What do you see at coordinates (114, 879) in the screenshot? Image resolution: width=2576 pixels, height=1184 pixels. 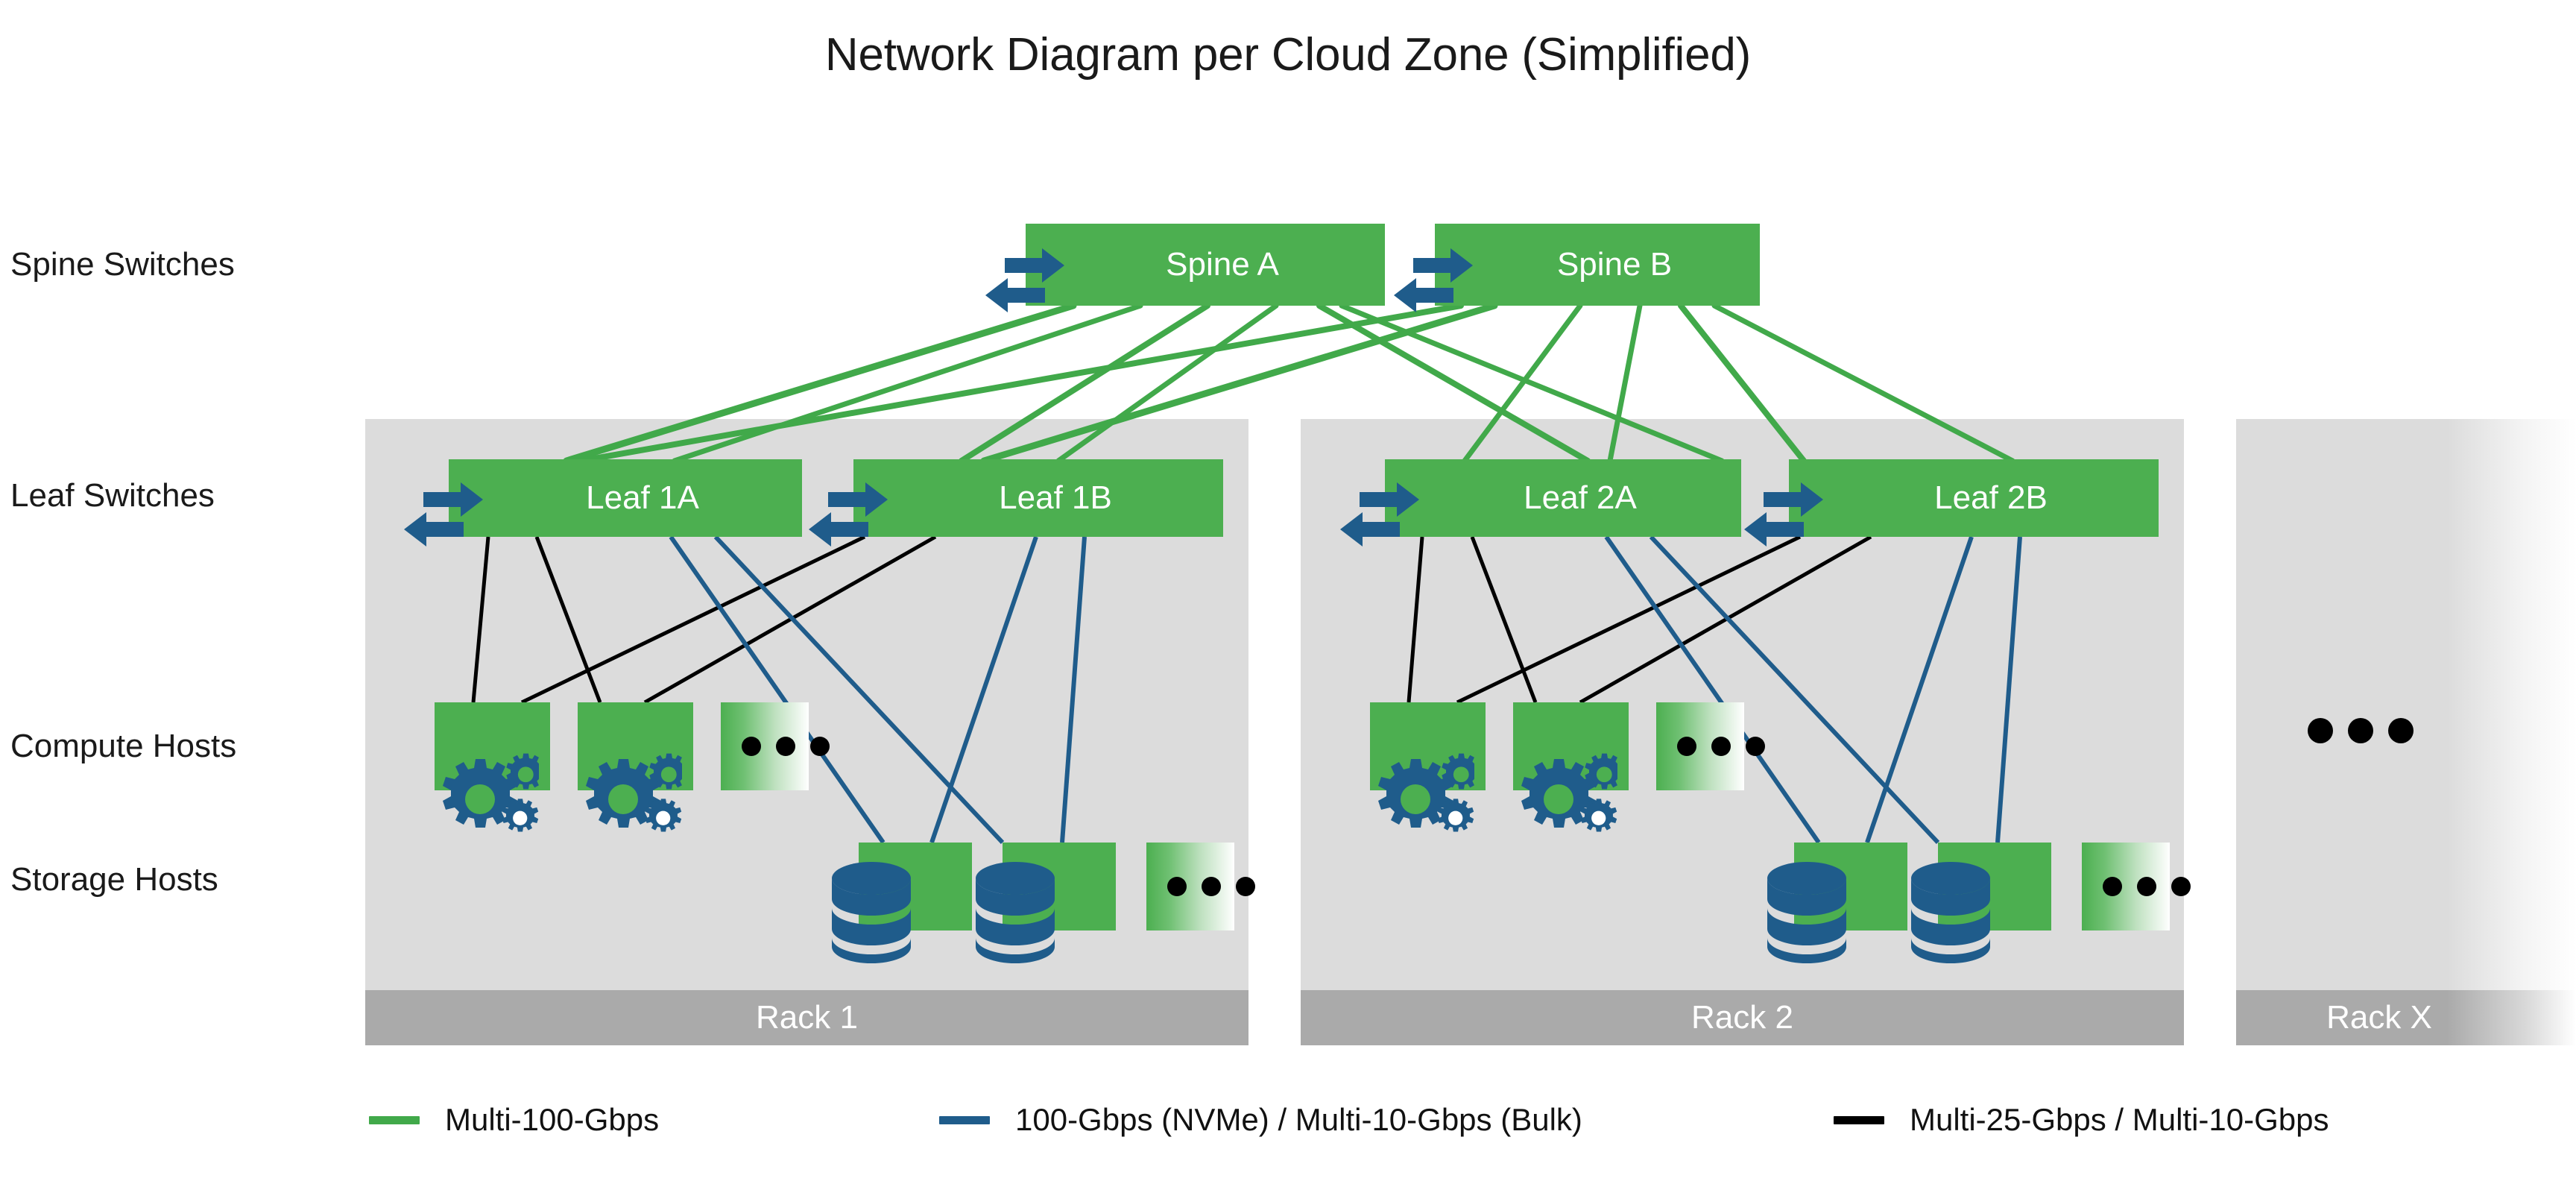 I see `row-label-storage-hosts: Storage Hosts` at bounding box center [114, 879].